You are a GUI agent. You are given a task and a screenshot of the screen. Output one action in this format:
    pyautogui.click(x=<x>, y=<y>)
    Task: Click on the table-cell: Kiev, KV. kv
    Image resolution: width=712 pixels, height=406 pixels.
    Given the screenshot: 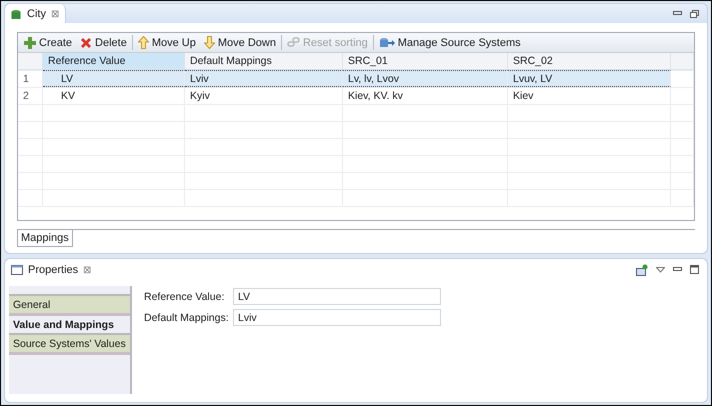 What is the action you would take?
    pyautogui.click(x=425, y=95)
    